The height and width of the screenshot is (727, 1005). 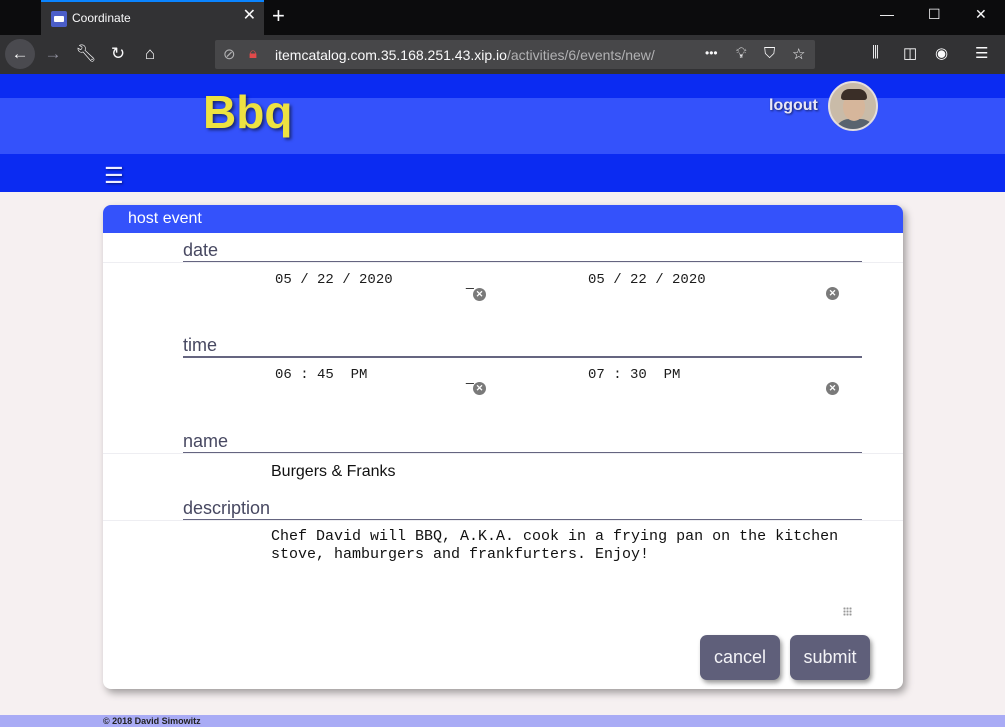 What do you see at coordinates (479, 294) in the screenshot?
I see `clear-start-date-icon: ✕` at bounding box center [479, 294].